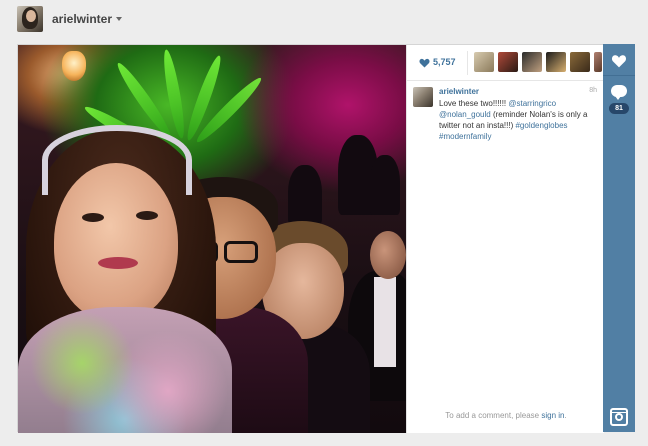  I want to click on signin-text: To add a comment, please, so click(492, 415).